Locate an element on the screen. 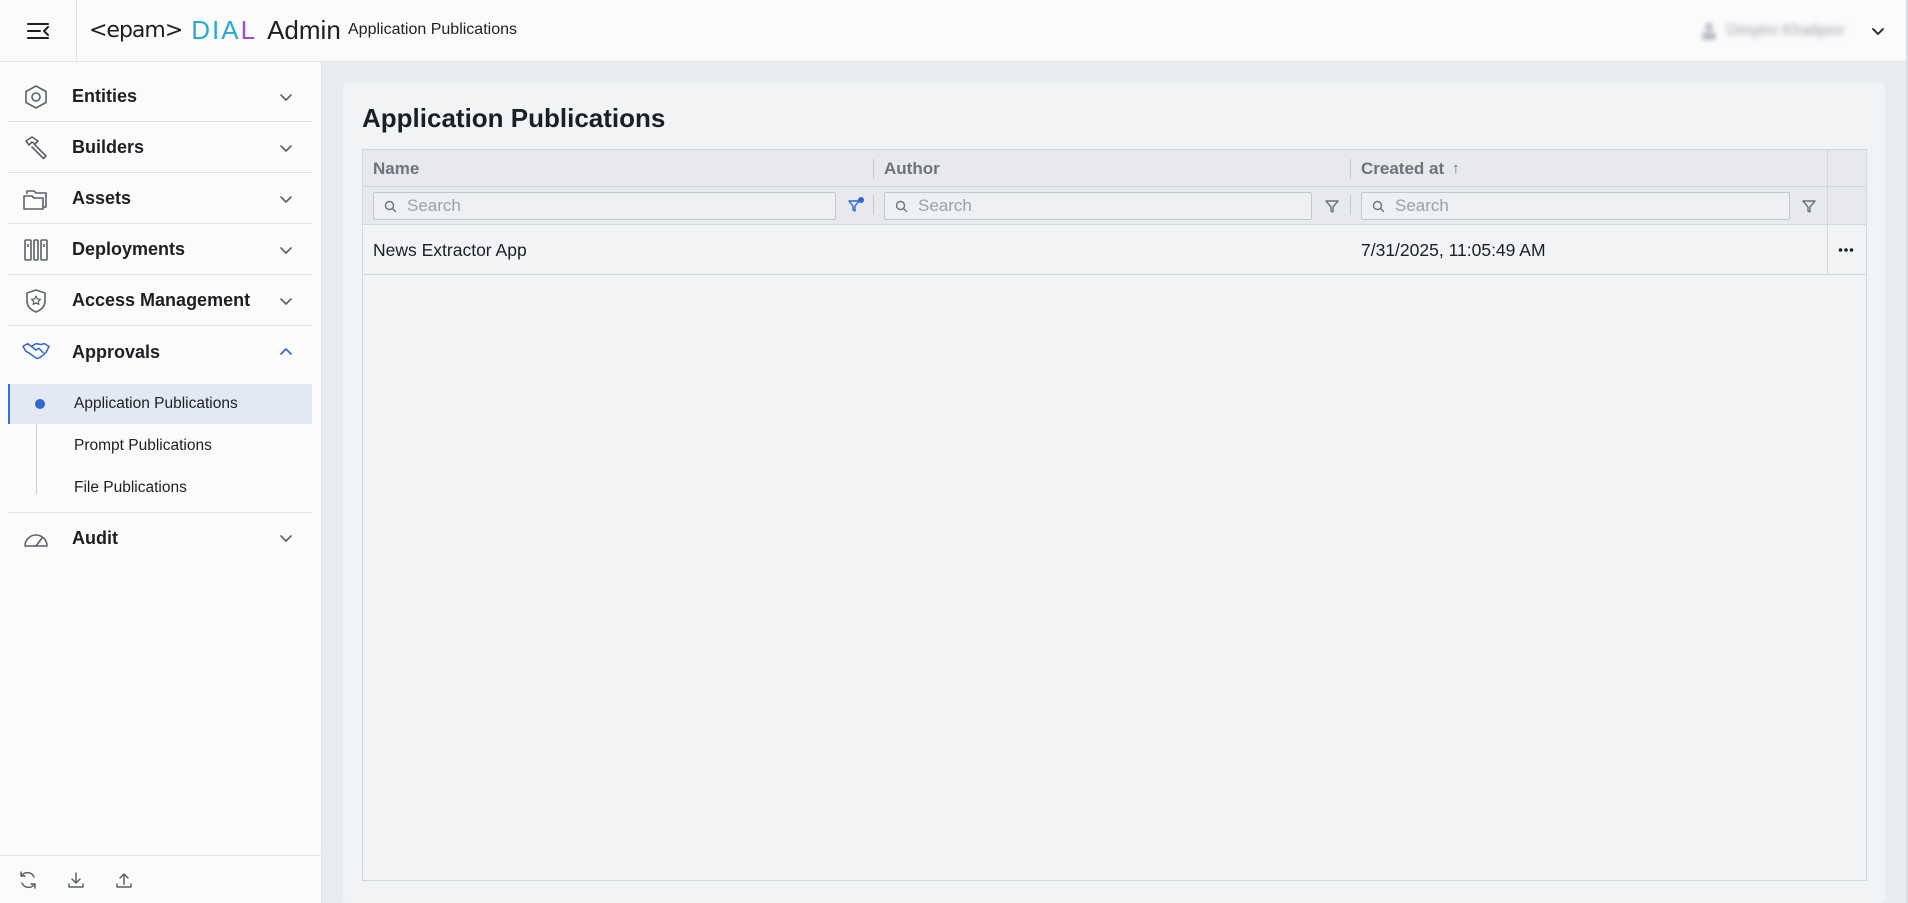  refresh-icon is located at coordinates (28, 880).